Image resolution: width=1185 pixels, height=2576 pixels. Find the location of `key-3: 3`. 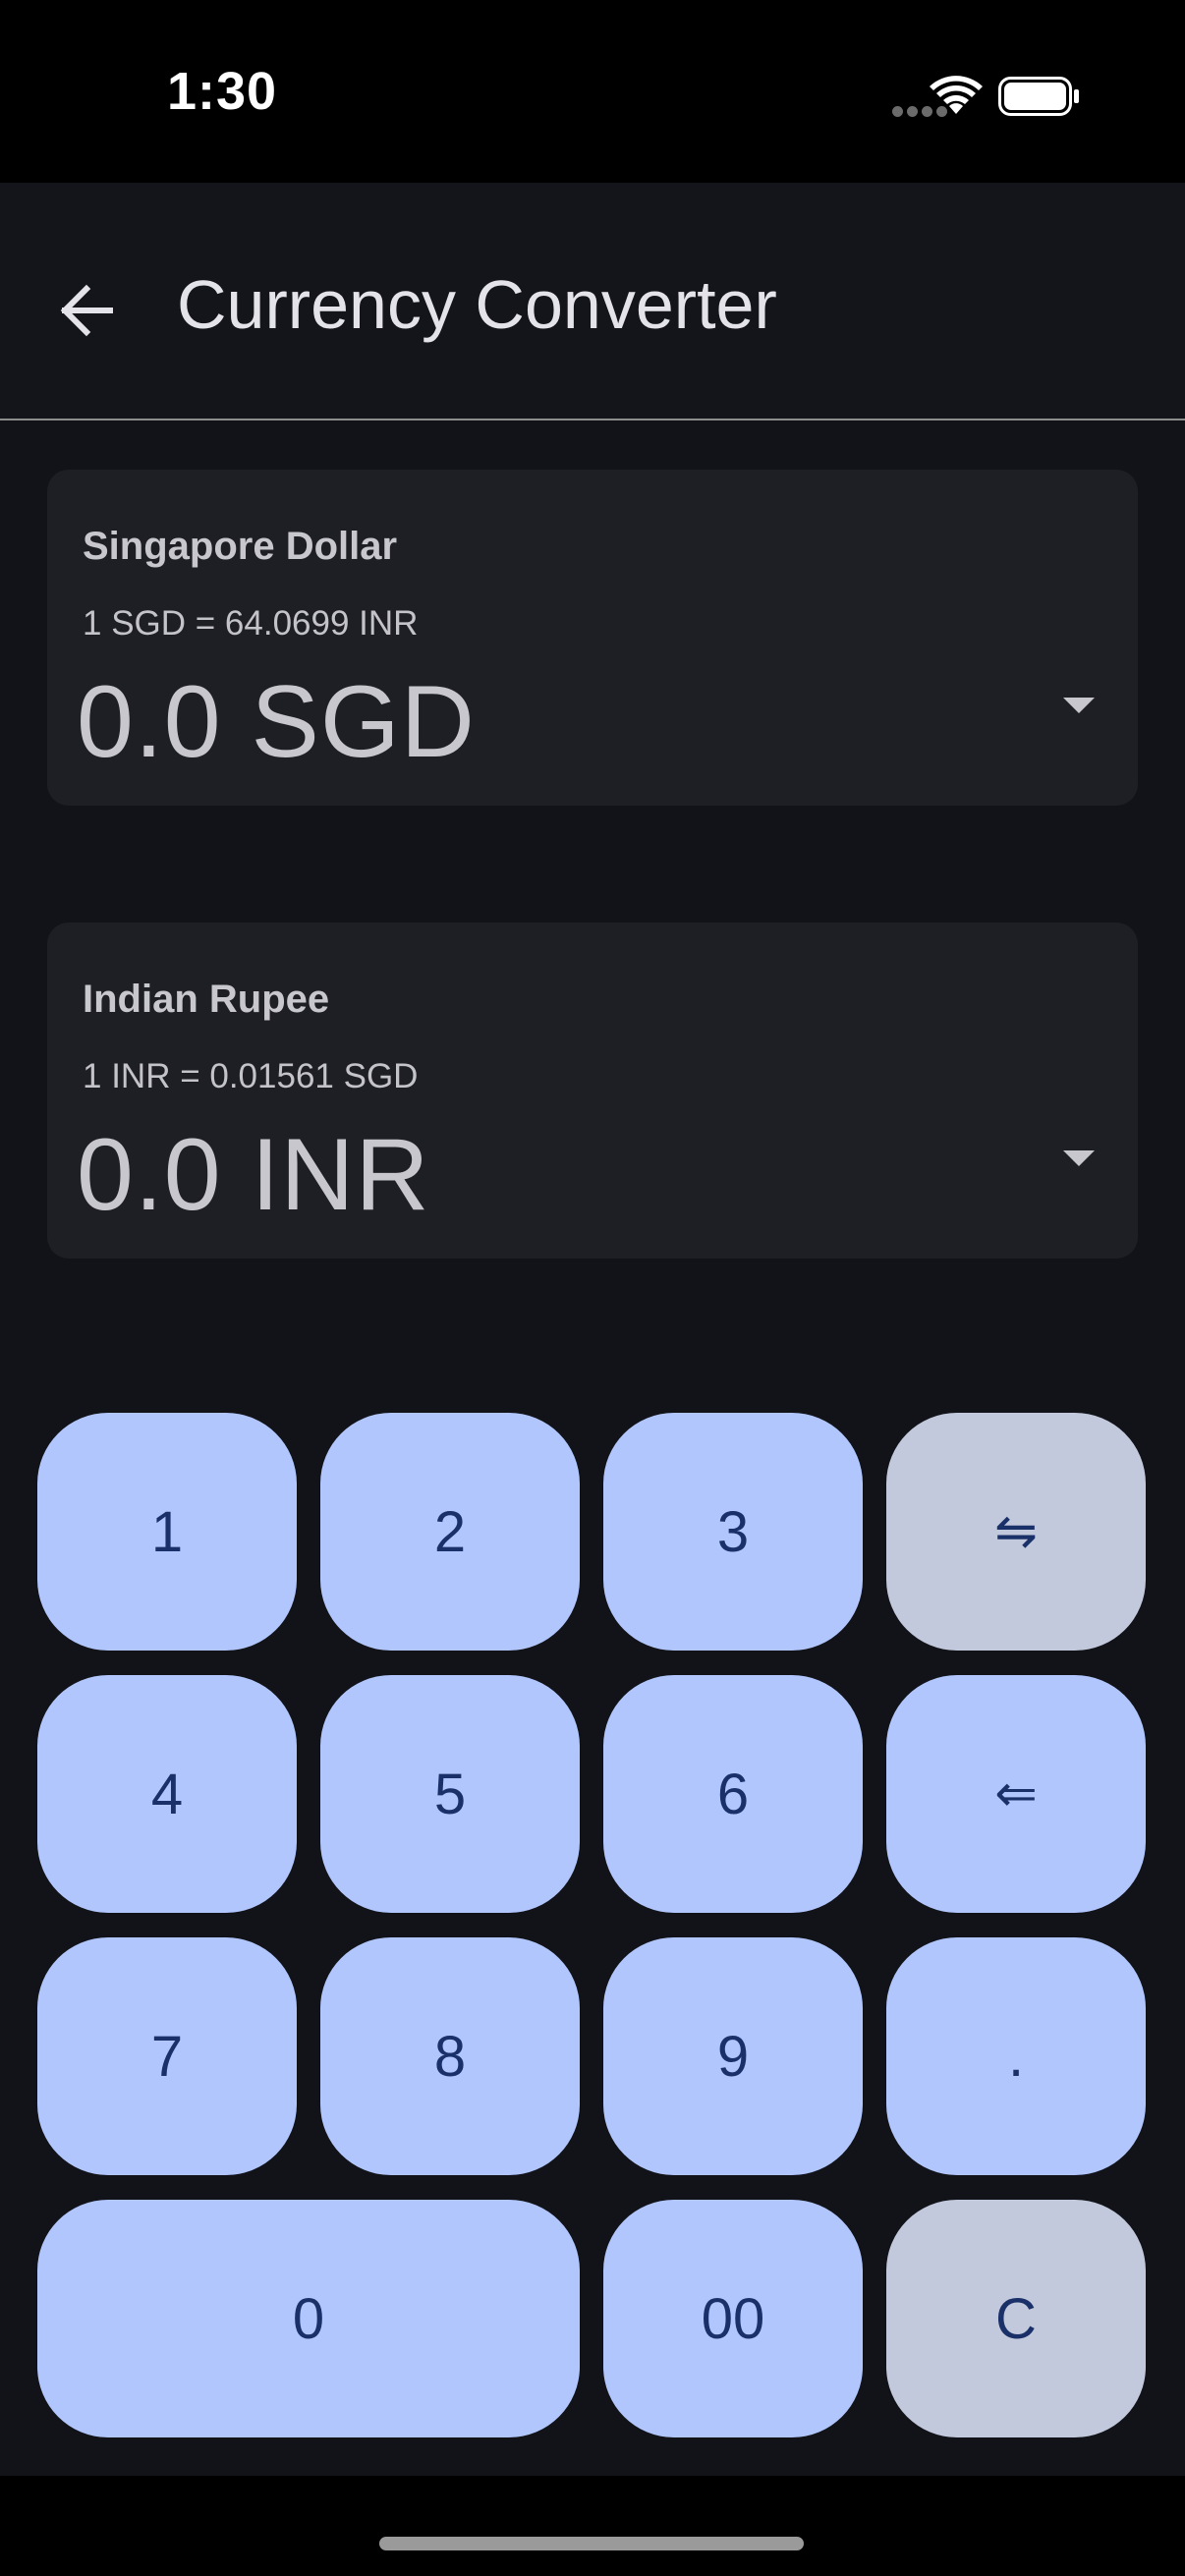

key-3: 3 is located at coordinates (733, 1532).